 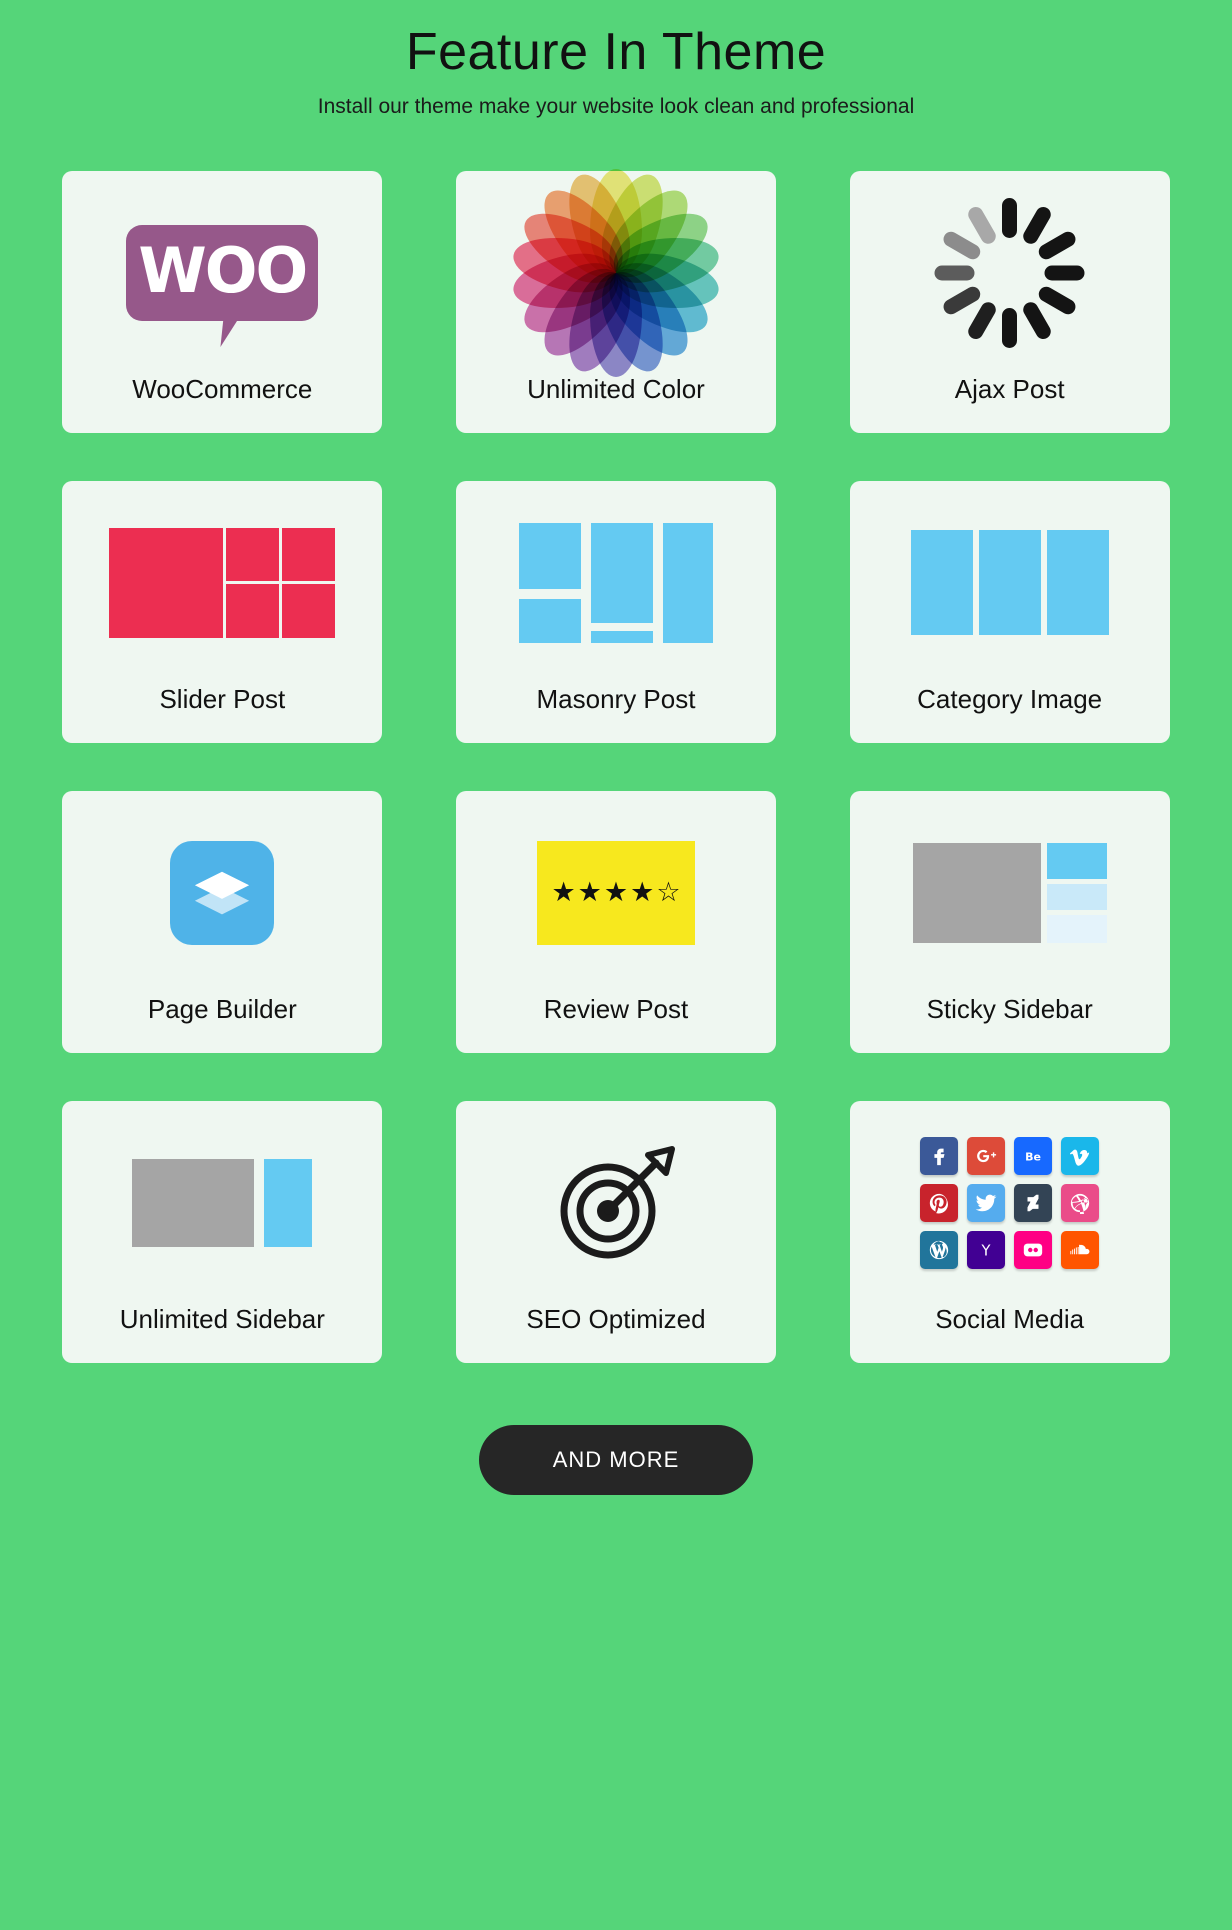 What do you see at coordinates (616, 1318) in the screenshot?
I see `feature-label: SEO Optimized` at bounding box center [616, 1318].